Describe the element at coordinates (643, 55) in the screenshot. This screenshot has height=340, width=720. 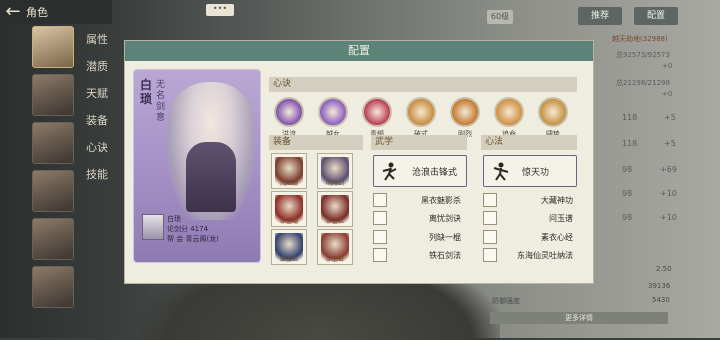
I see `stat-hp: 总92573/92573` at that location.